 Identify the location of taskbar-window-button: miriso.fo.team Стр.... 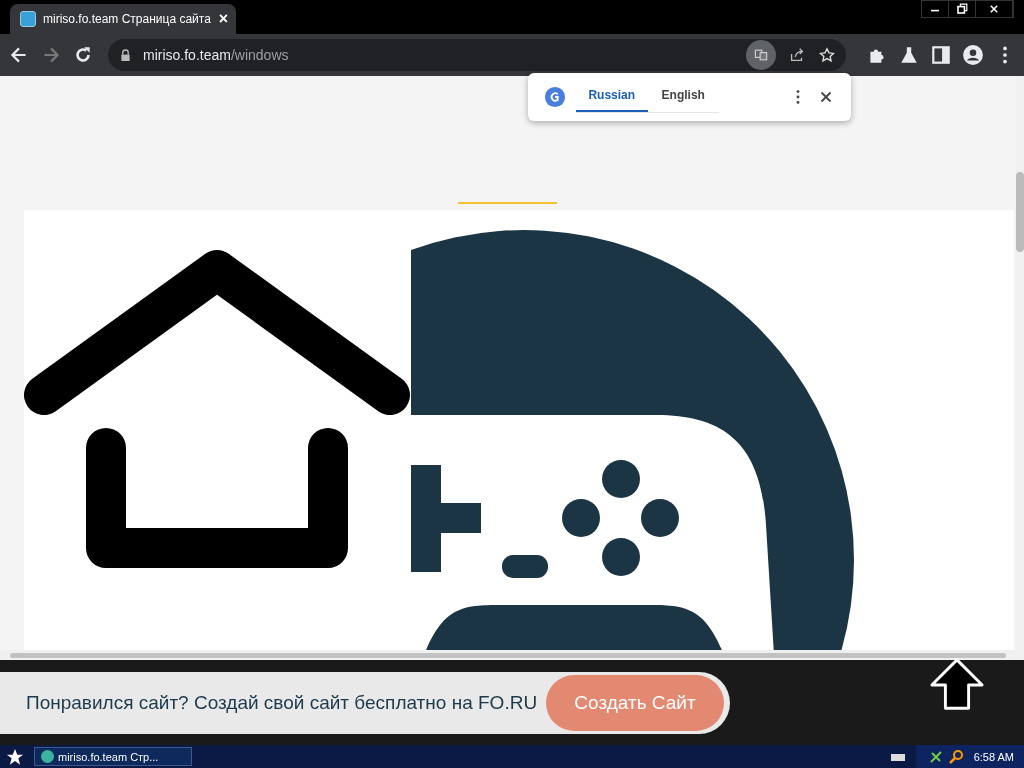
(113, 756).